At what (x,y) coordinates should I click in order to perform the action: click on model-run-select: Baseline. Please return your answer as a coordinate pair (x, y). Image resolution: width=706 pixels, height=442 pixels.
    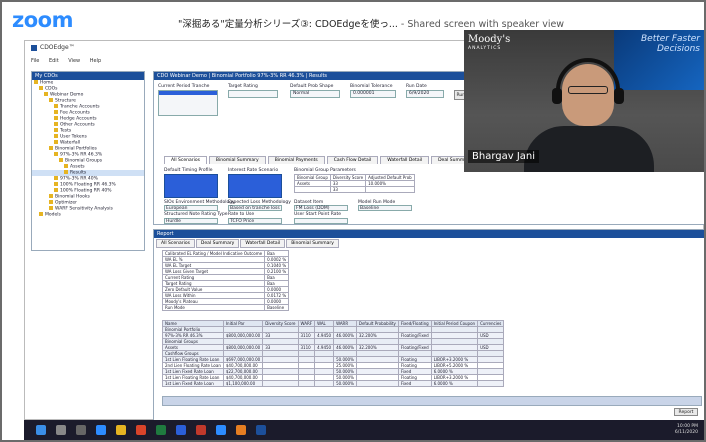
    Looking at the image, I should click on (385, 208).